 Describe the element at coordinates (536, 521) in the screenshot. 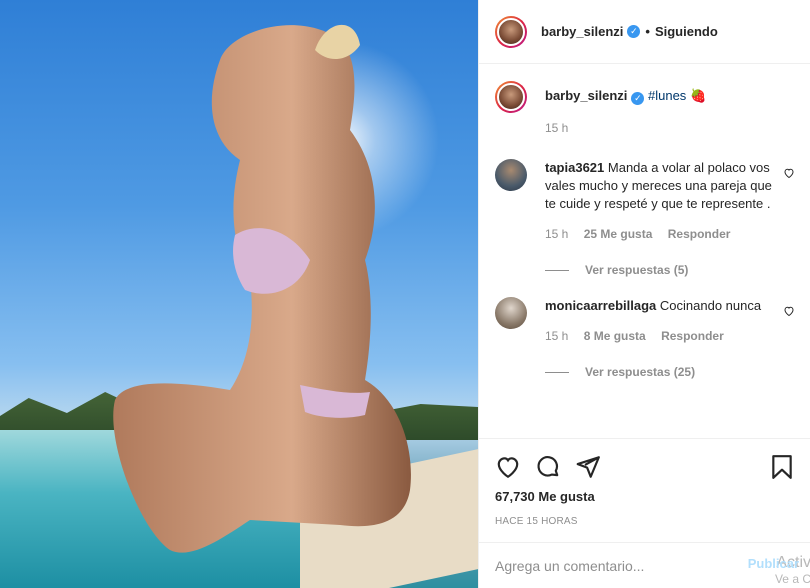

I see `post-timestamp: HACE 15 HORAS` at that location.